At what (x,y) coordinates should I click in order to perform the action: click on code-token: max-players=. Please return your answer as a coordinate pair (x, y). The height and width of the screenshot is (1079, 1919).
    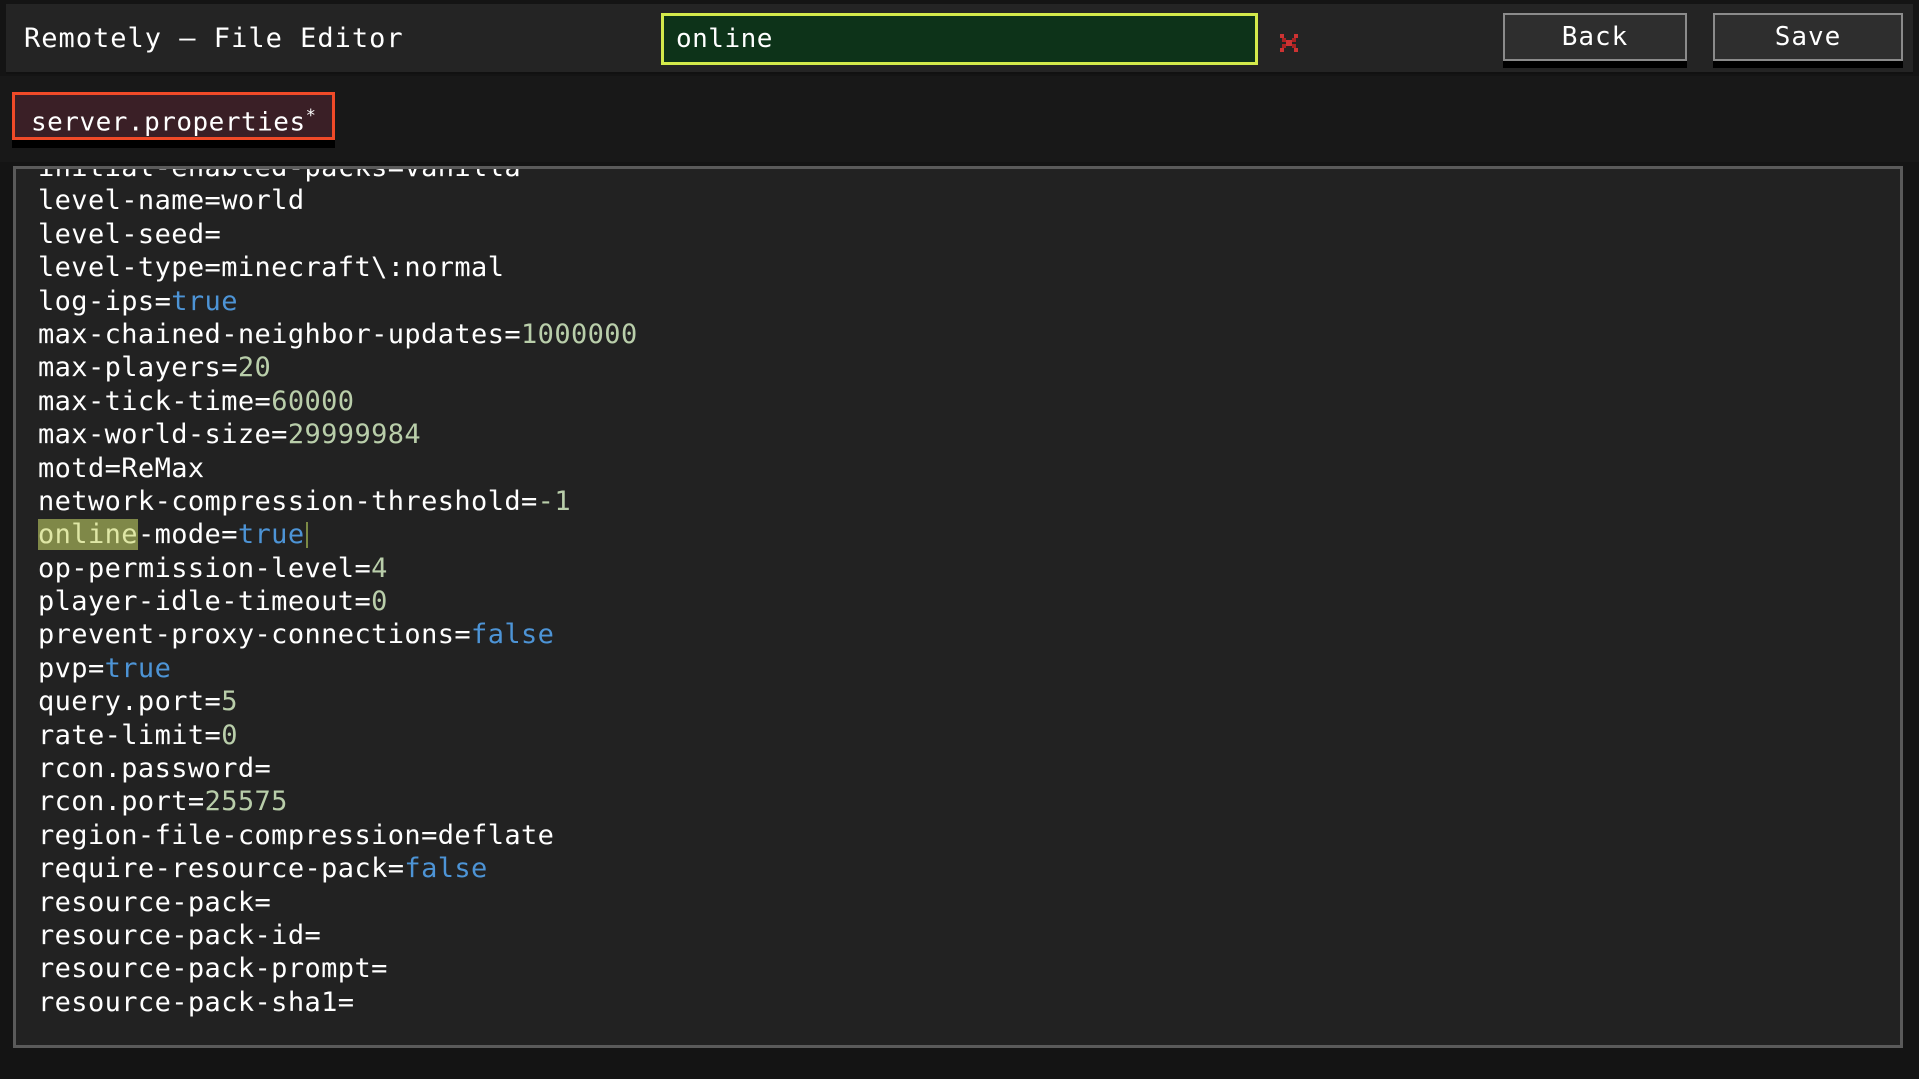
    Looking at the image, I should click on (138, 368).